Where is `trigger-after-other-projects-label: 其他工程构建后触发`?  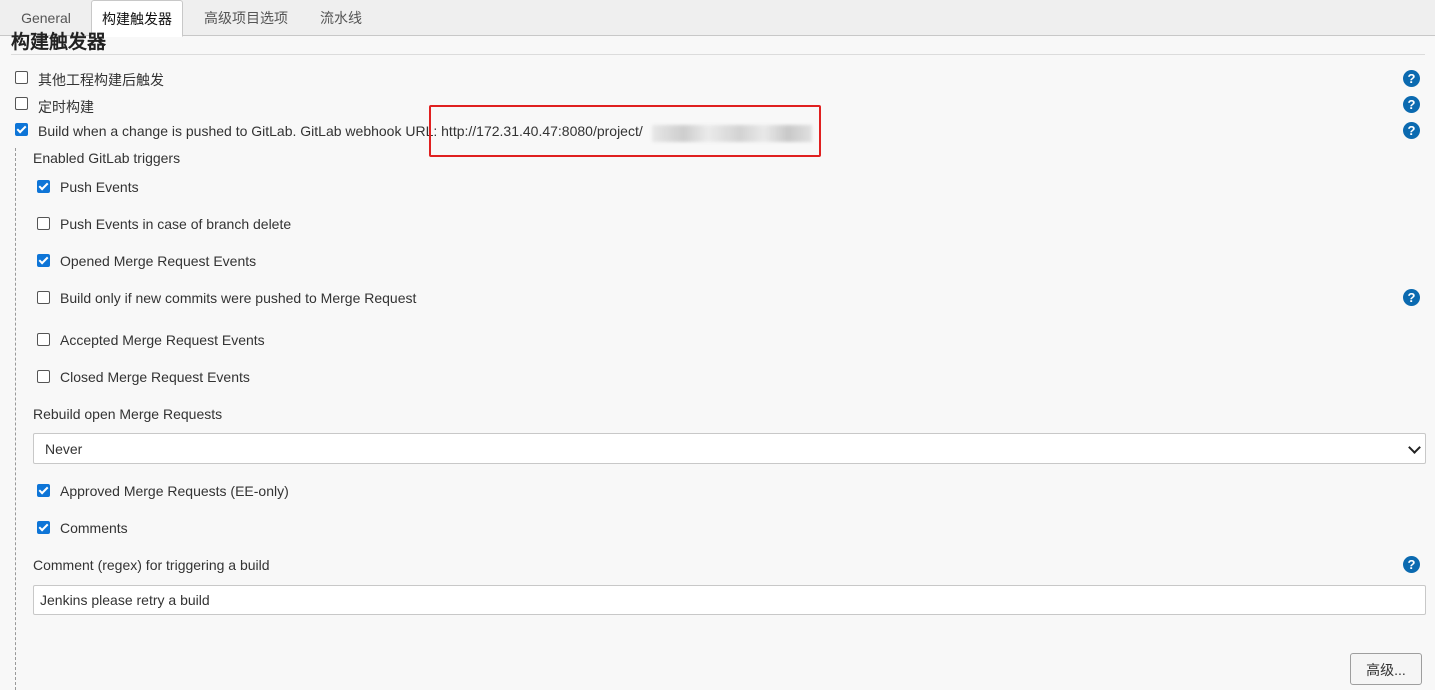
trigger-after-other-projects-label: 其他工程构建后触发 is located at coordinates (101, 80).